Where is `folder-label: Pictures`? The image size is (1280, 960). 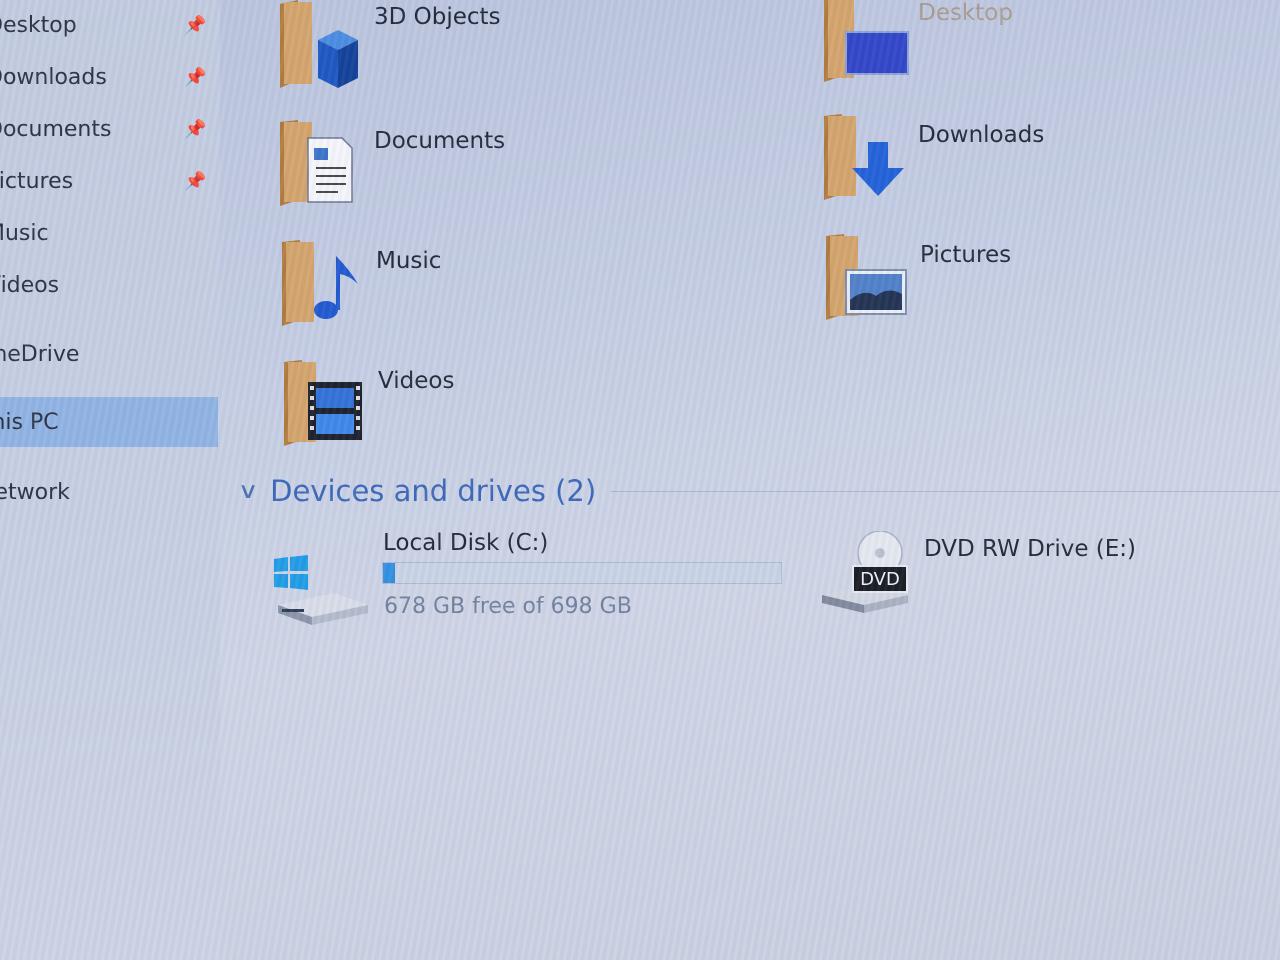 folder-label: Pictures is located at coordinates (966, 255).